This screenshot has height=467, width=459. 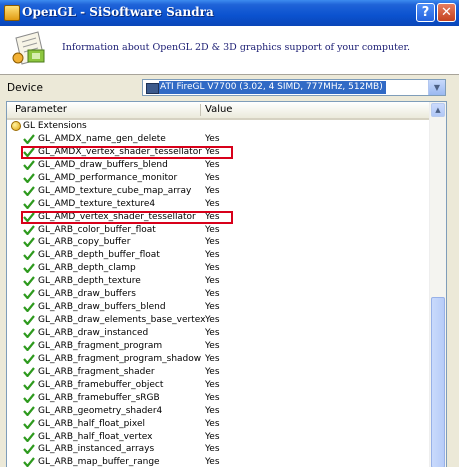 I want to click on list-item: GL_AMD_texture_texture4 Yes, so click(x=219, y=204).